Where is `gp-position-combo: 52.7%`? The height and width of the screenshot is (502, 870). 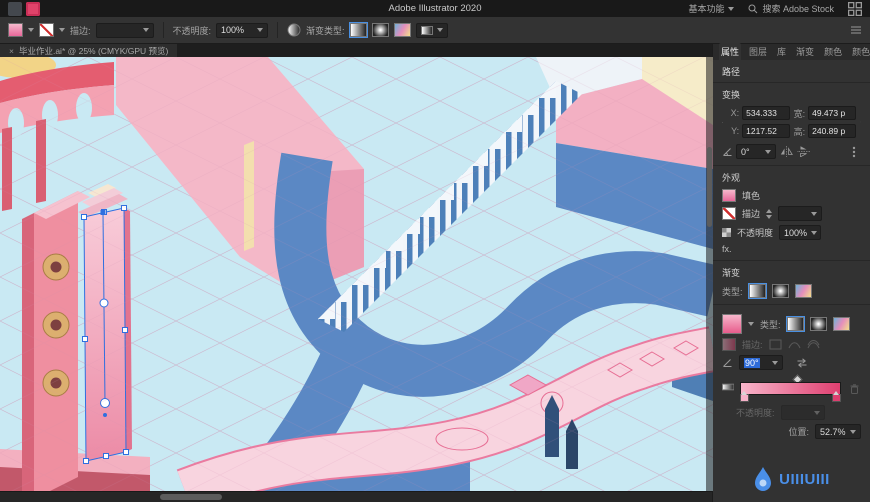 gp-position-combo: 52.7% is located at coordinates (838, 431).